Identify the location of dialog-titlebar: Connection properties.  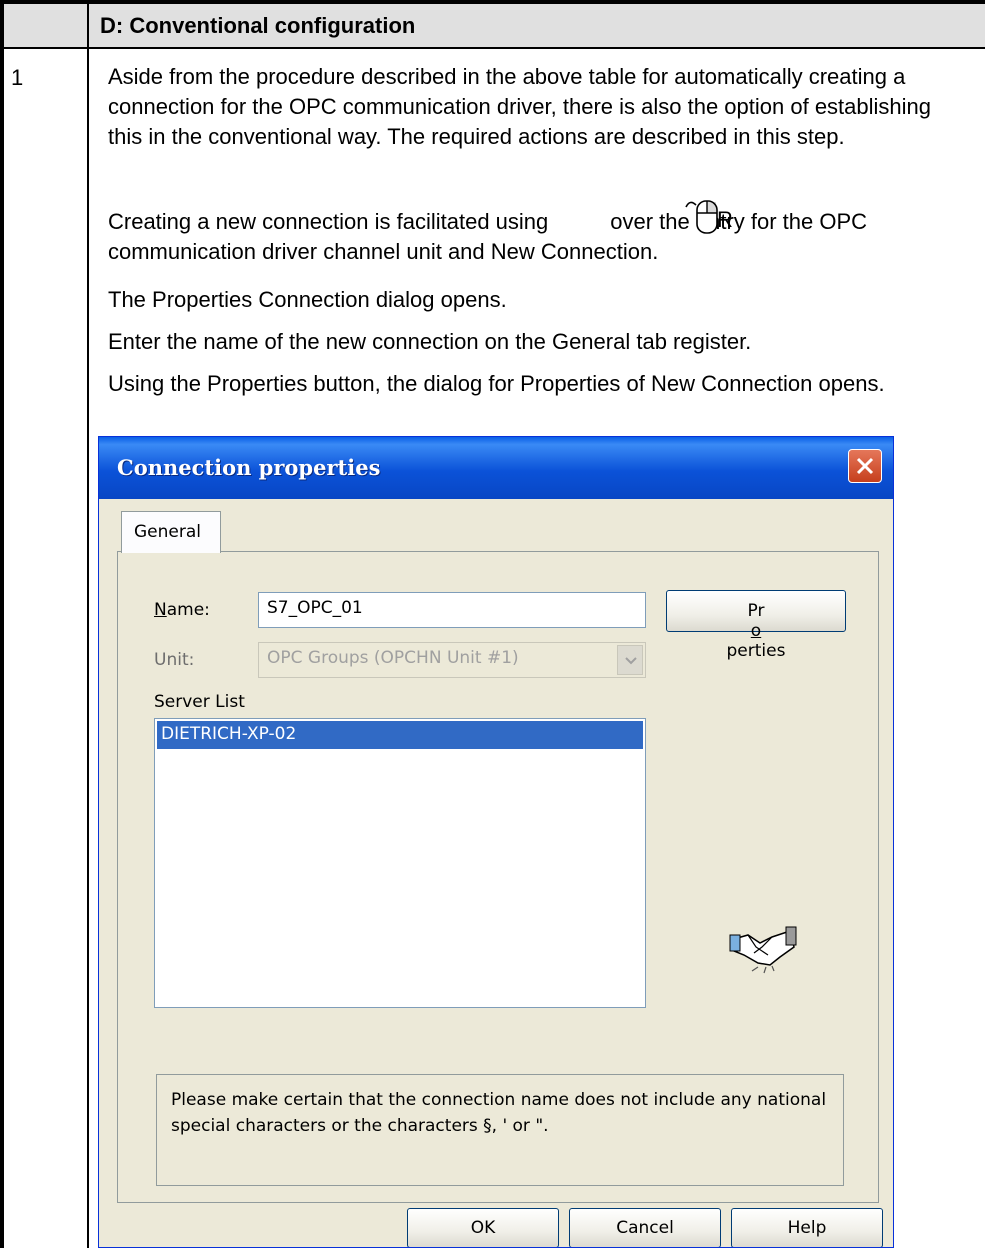
(496, 468).